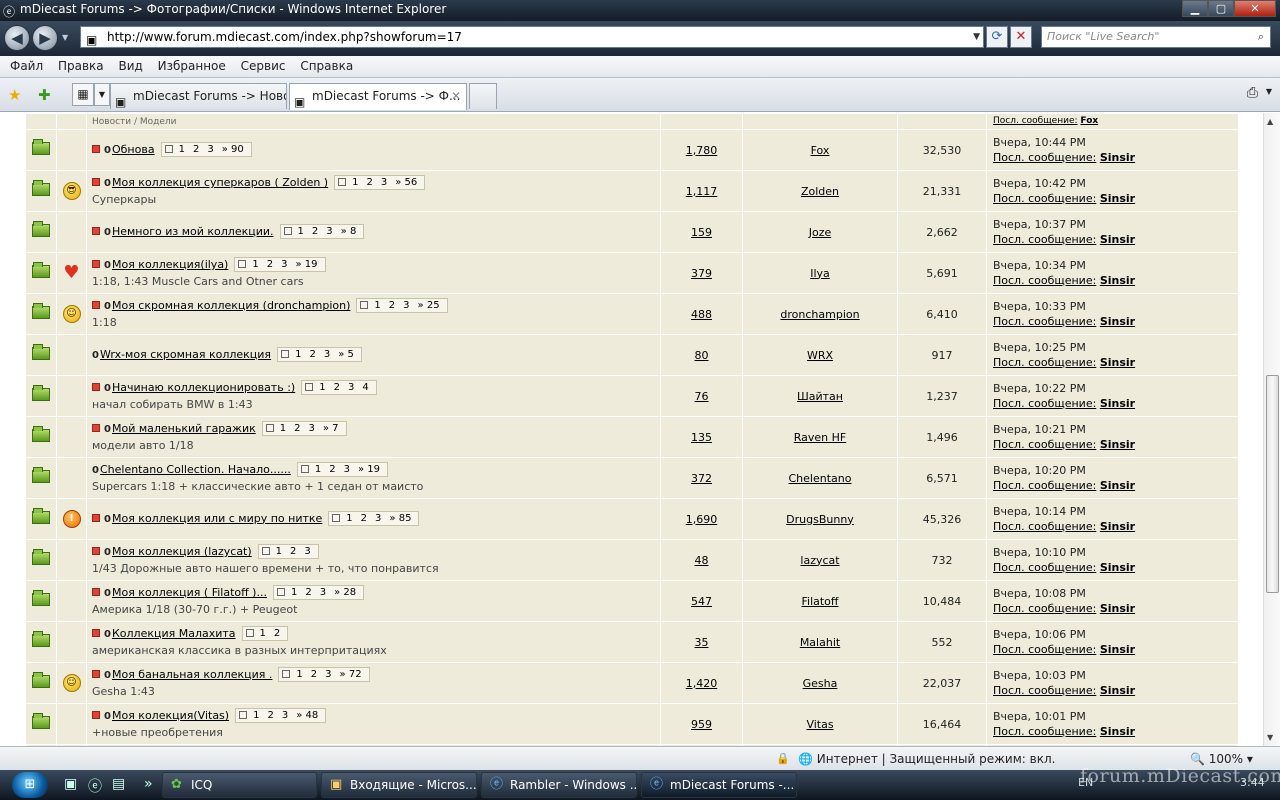 Image resolution: width=1280 pixels, height=800 pixels. What do you see at coordinates (702, 396) in the screenshot?
I see `replies-link: 76` at bounding box center [702, 396].